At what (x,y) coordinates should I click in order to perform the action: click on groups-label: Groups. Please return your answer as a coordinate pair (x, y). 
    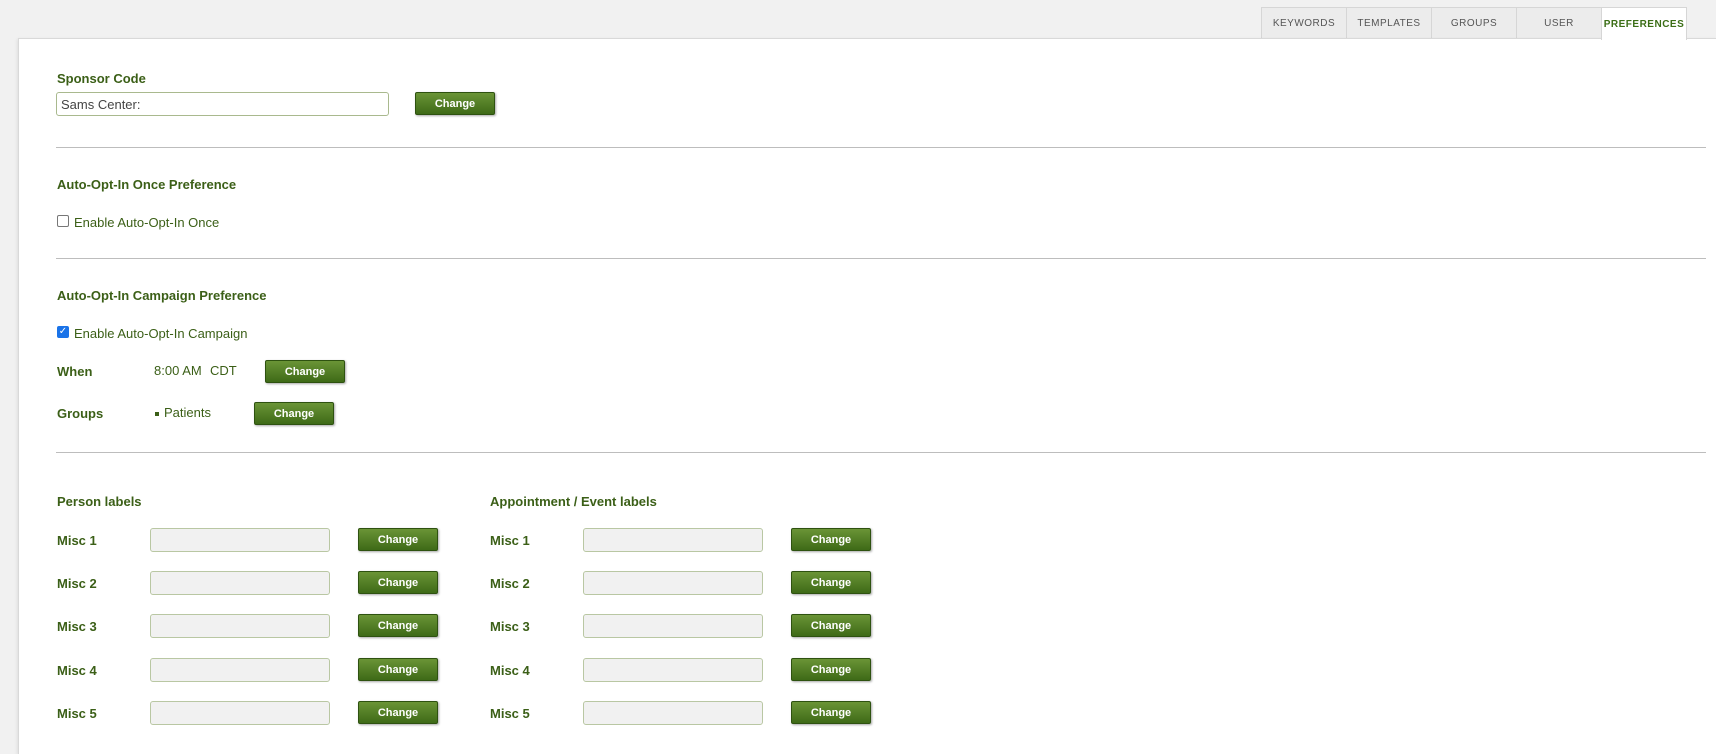
    Looking at the image, I should click on (80, 413).